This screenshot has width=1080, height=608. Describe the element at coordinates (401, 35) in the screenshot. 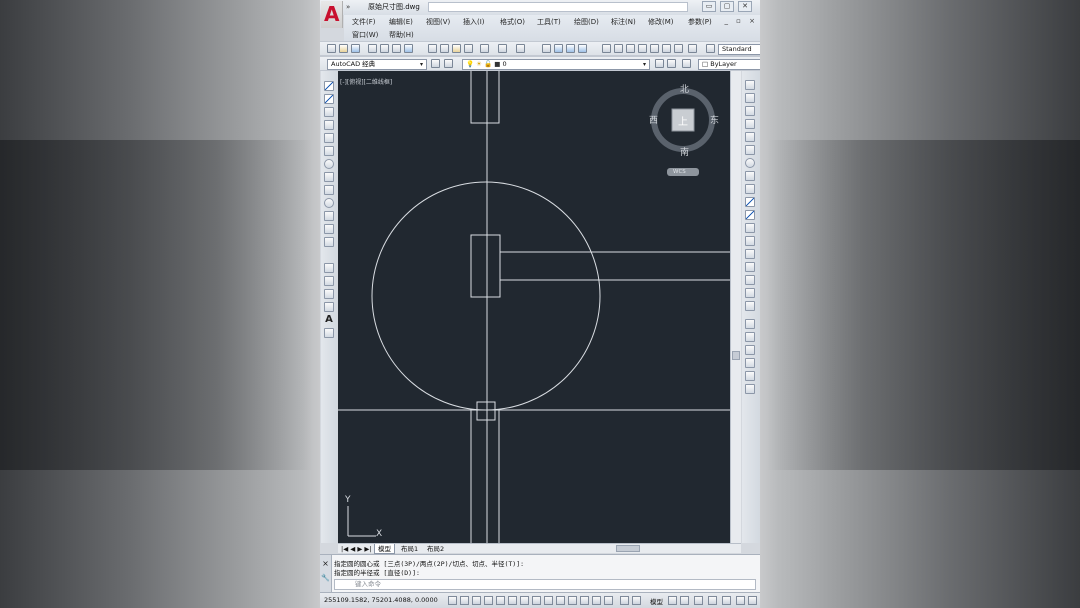

I see `menu-help: 帮助(H)` at that location.